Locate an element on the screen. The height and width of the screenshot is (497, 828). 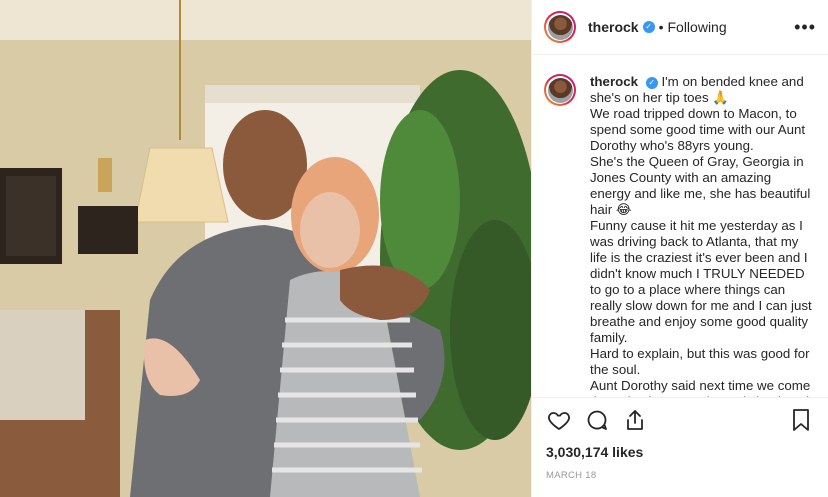
wall-sconce is located at coordinates (105, 175).